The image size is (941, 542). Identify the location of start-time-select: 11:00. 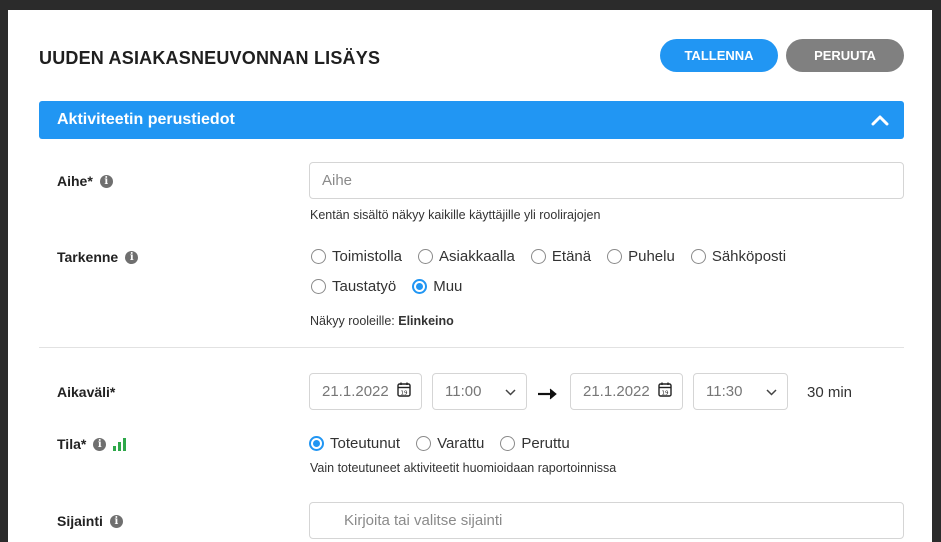
(479, 391).